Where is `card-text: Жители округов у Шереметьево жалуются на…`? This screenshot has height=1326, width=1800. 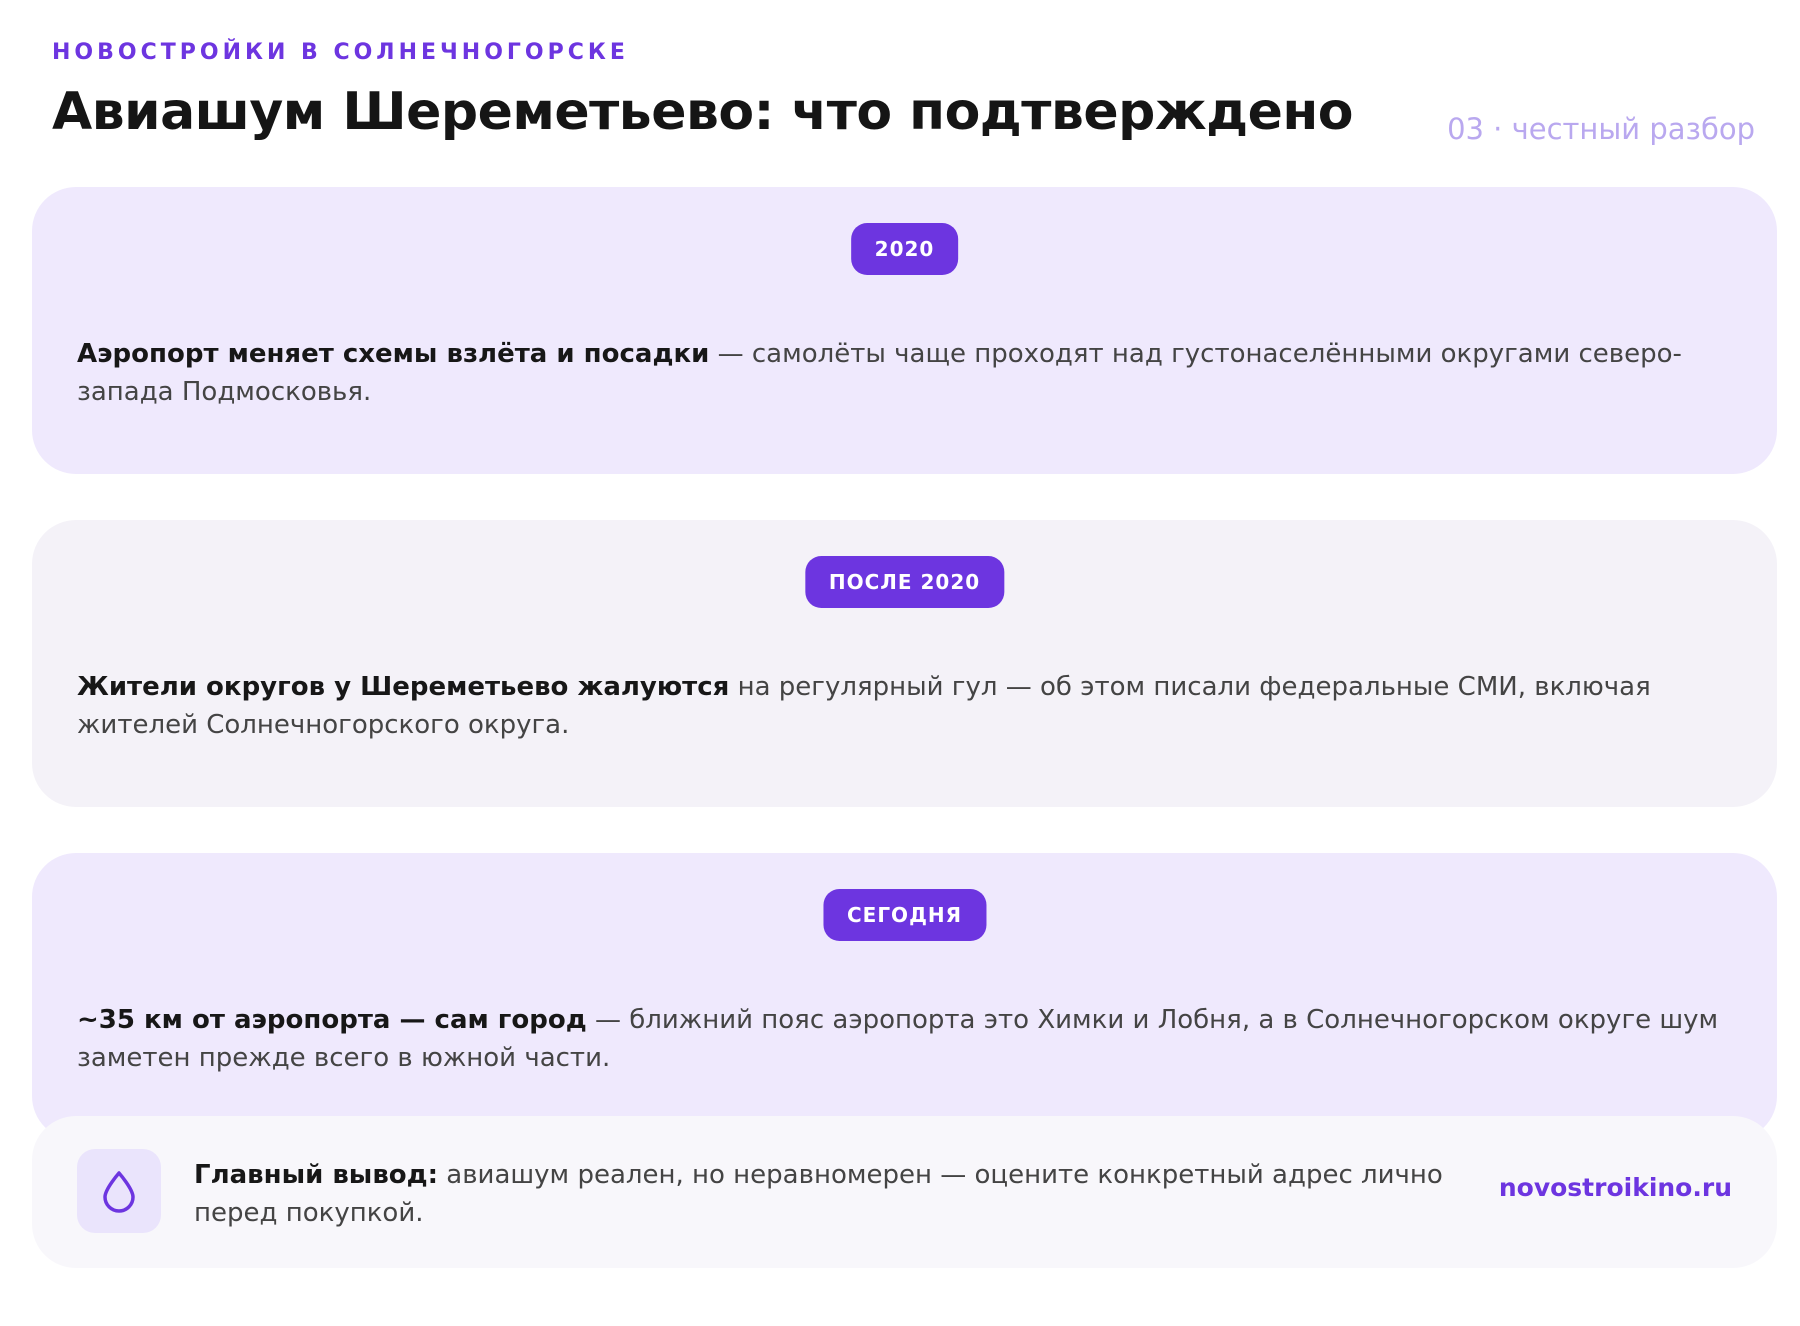
card-text: Жители округов у Шереметьево жалуются на… is located at coordinates (904, 706).